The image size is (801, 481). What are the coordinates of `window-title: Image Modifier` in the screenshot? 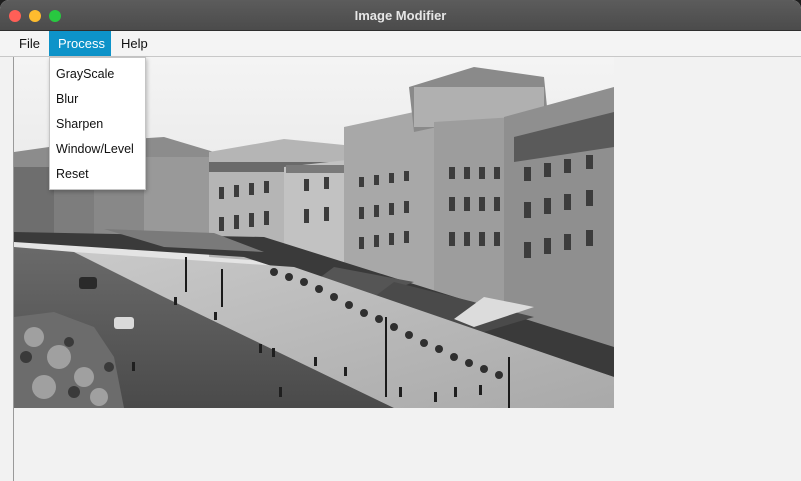 It's located at (400, 15).